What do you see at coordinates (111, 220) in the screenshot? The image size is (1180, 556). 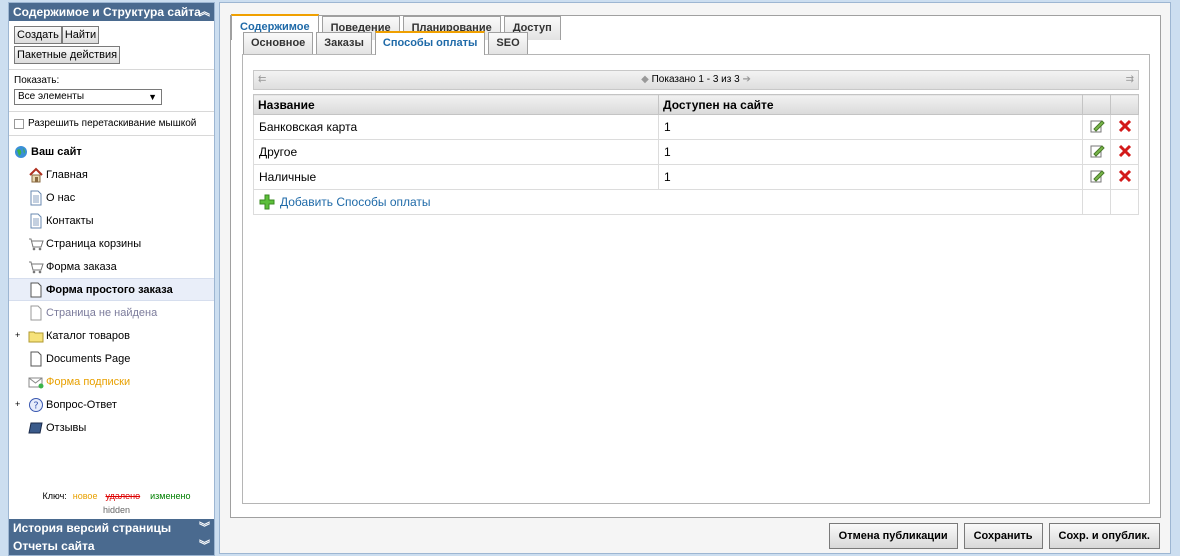 I see `tree-item-contacts: Контакты` at bounding box center [111, 220].